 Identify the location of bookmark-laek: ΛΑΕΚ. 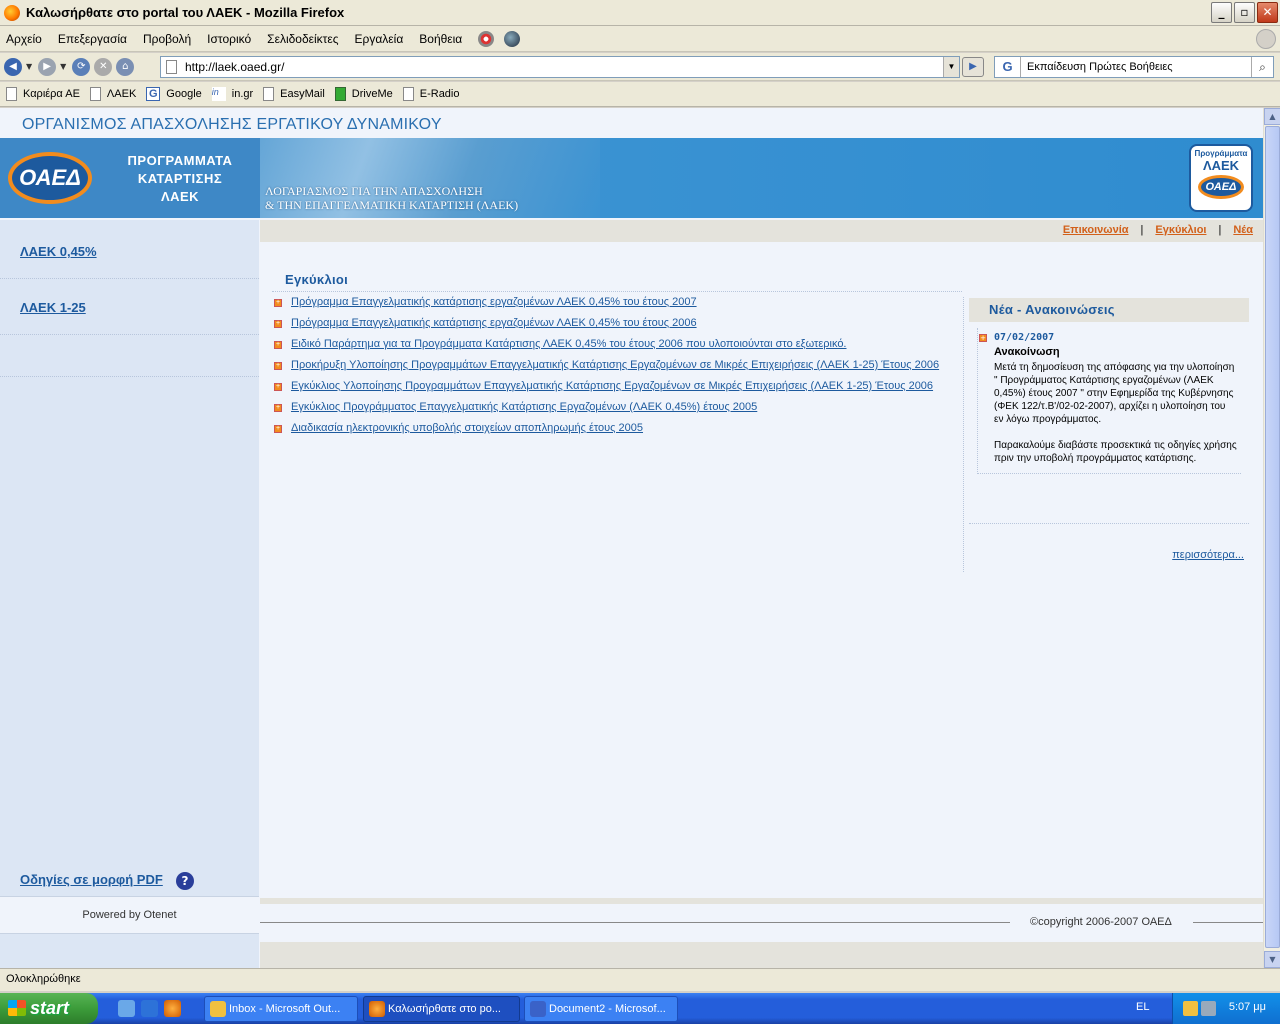
(112, 94).